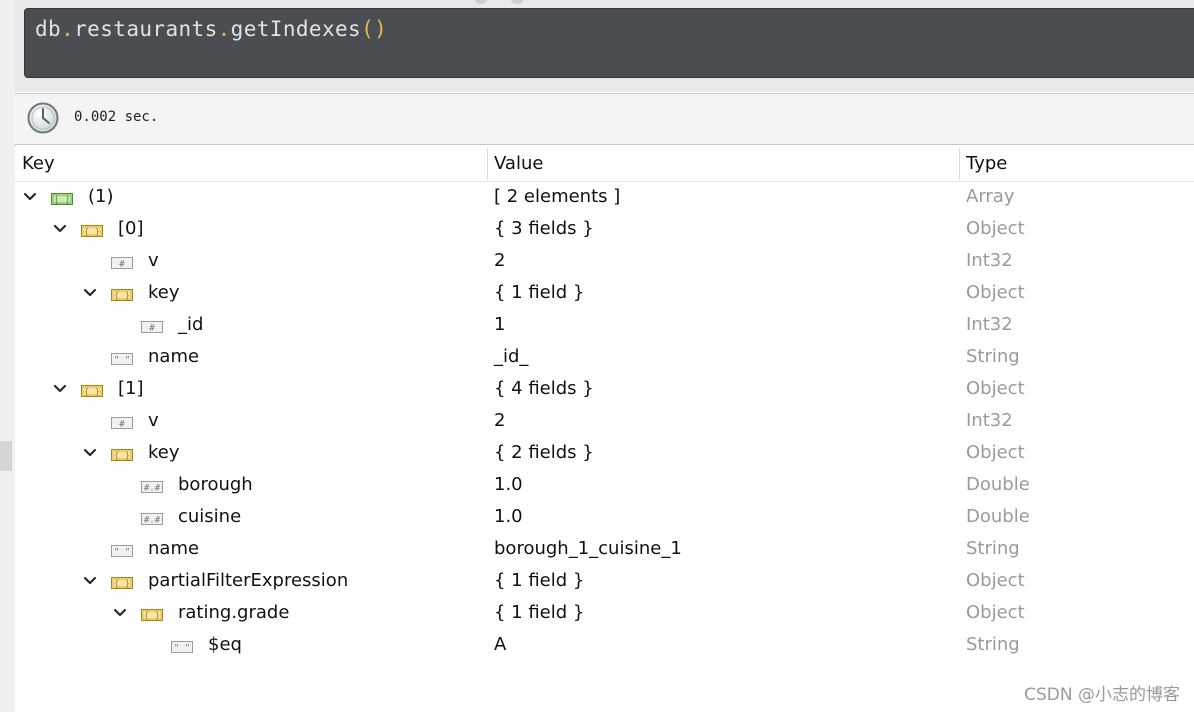 The width and height of the screenshot is (1194, 712). Describe the element at coordinates (609, 43) in the screenshot. I see `query-editor: db.restaurants.getIndexes()` at that location.